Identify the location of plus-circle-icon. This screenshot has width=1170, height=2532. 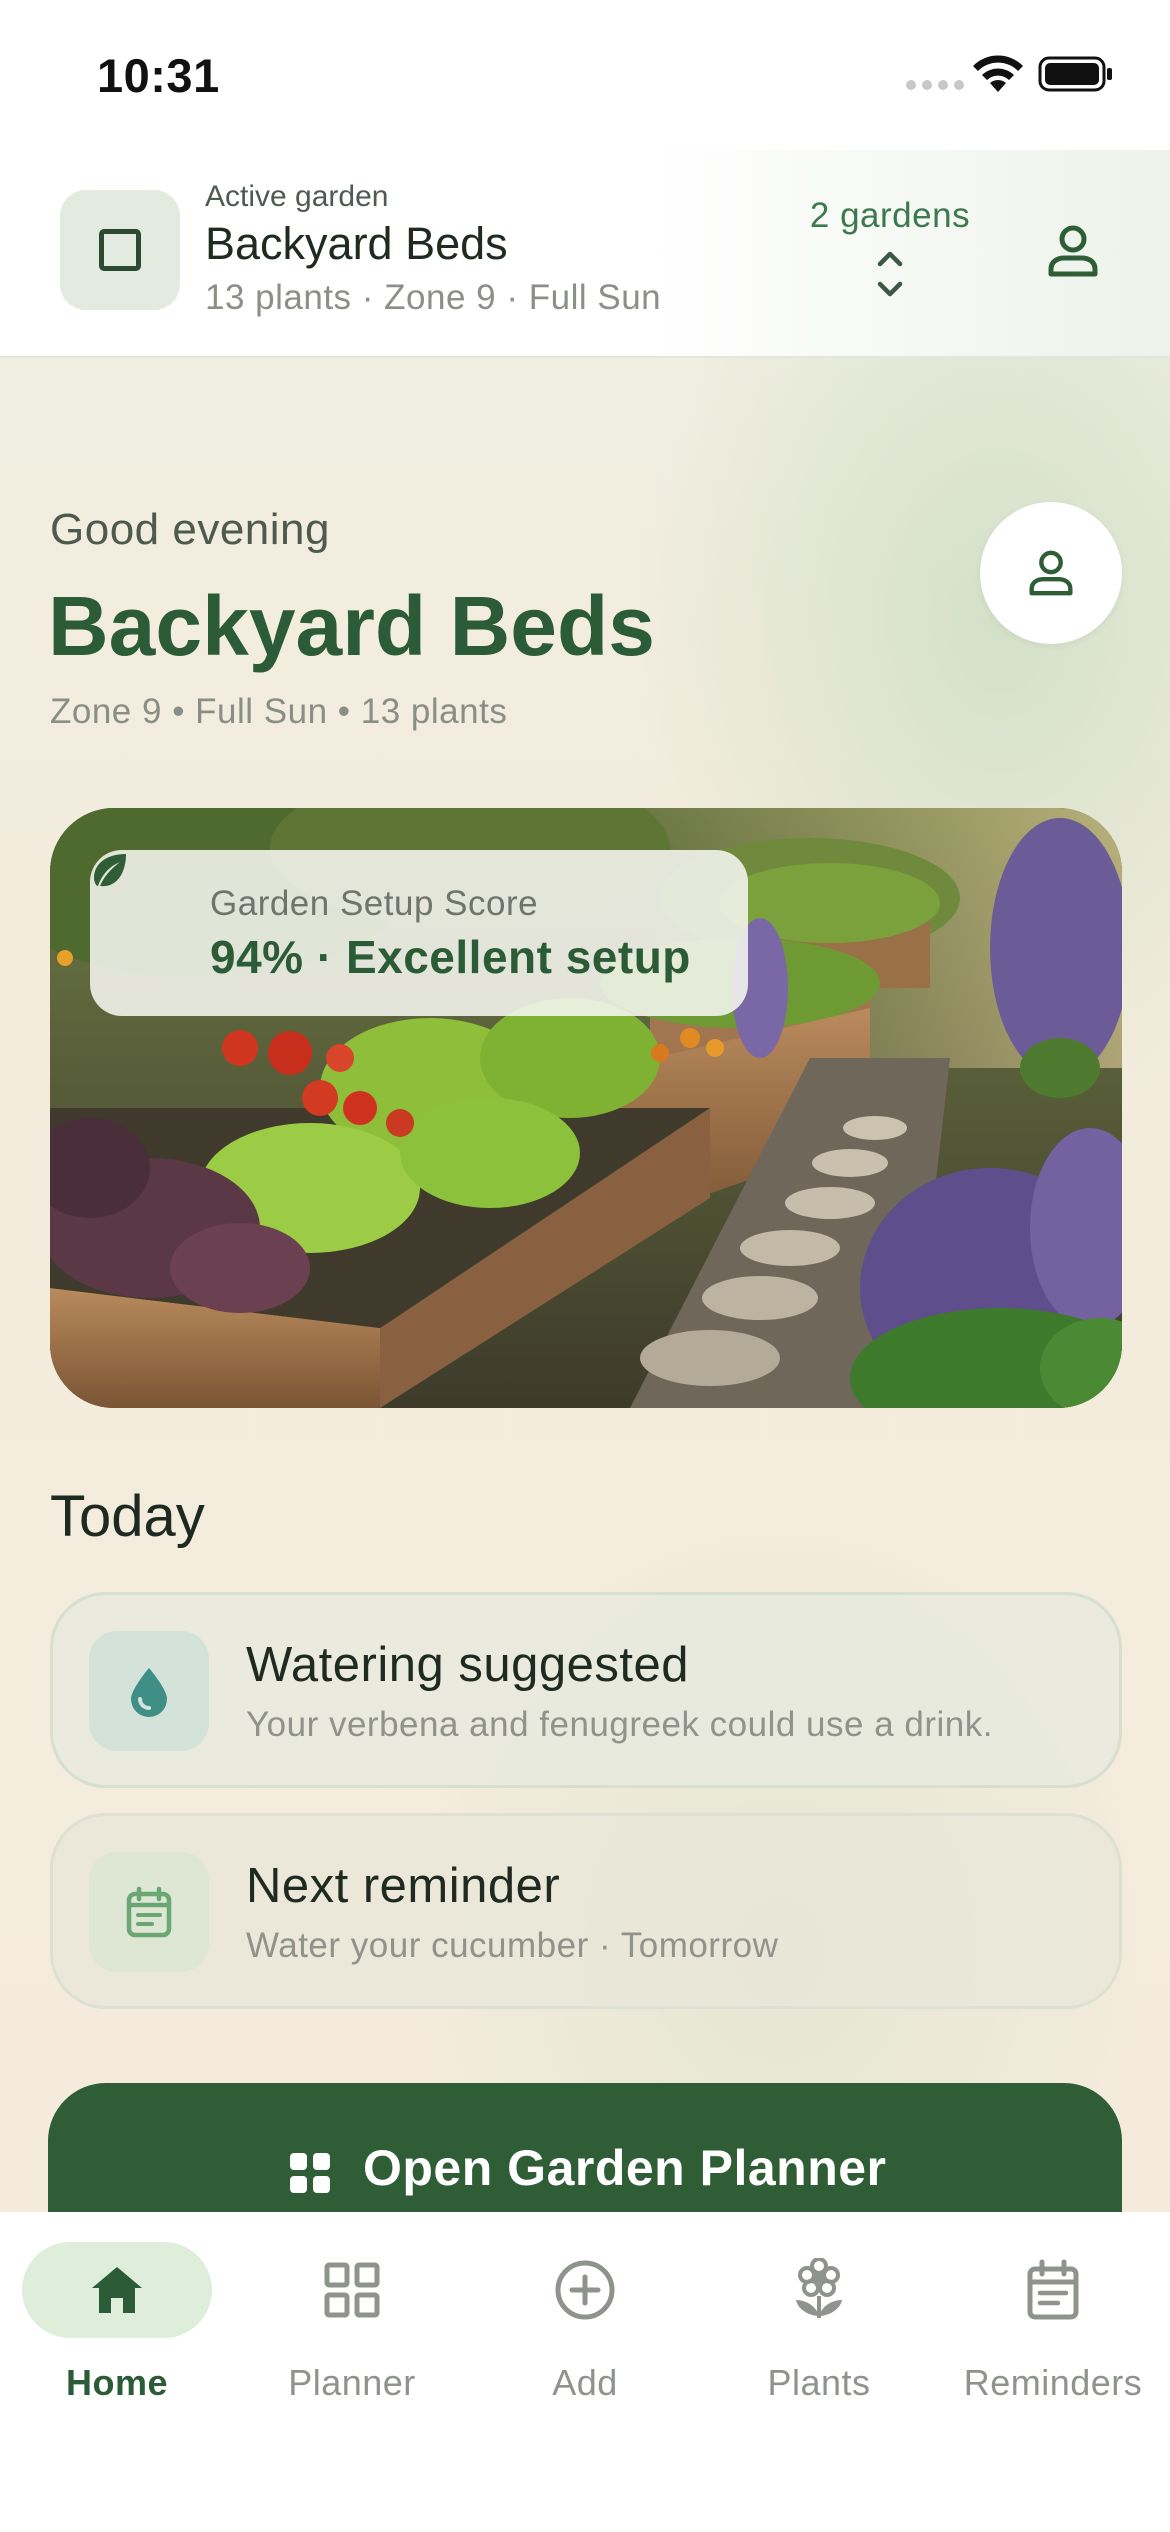
(585, 2290).